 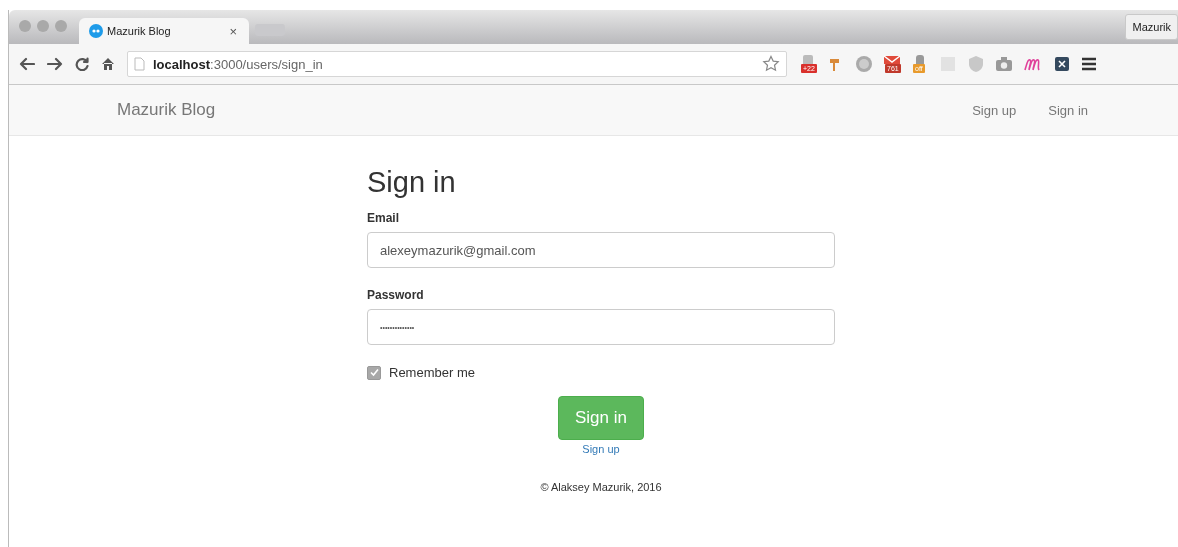 I want to click on browser-tab: Mazurik Blog ×, so click(x=164, y=31).